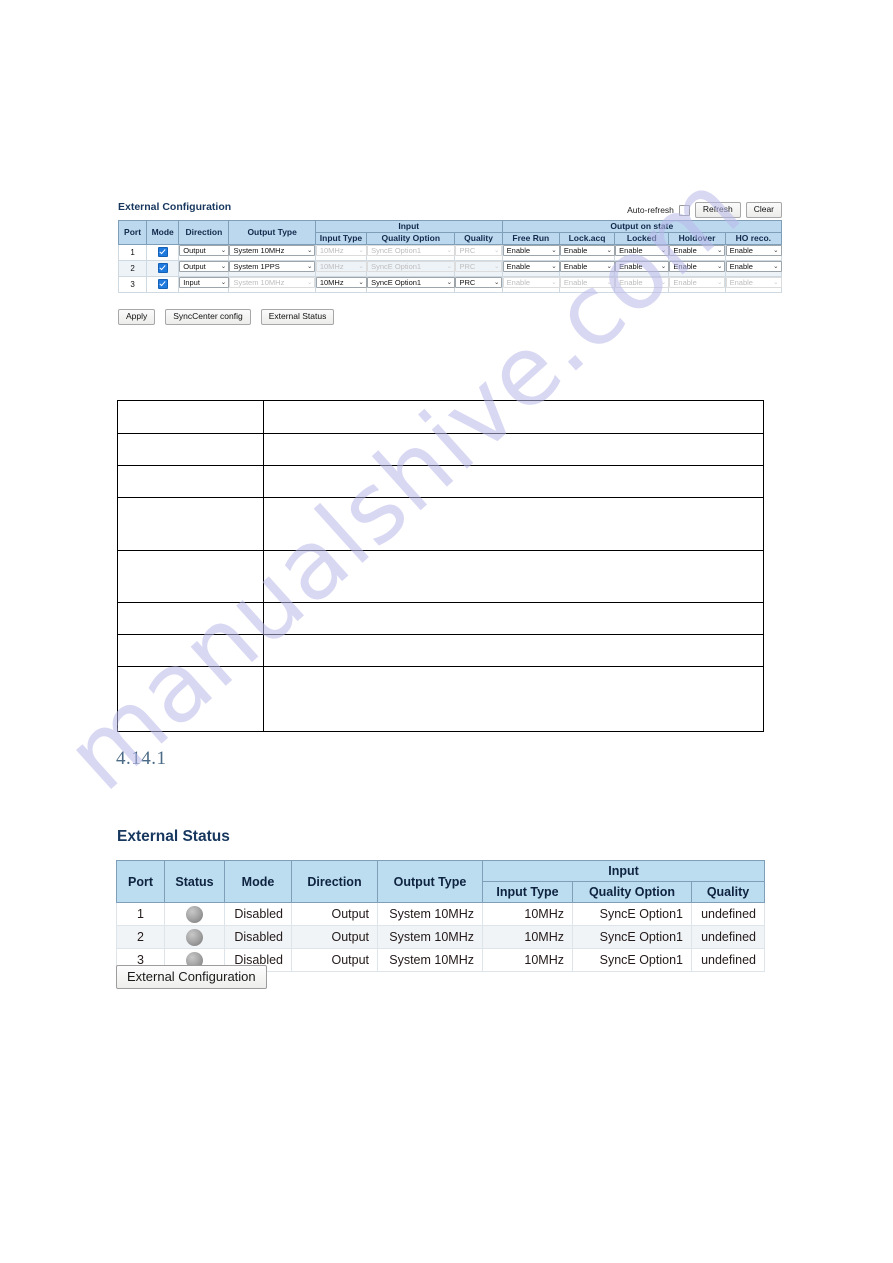 Image resolution: width=893 pixels, height=1263 pixels. I want to click on cell-output-type: System 1PPS ⌄, so click(272, 268).